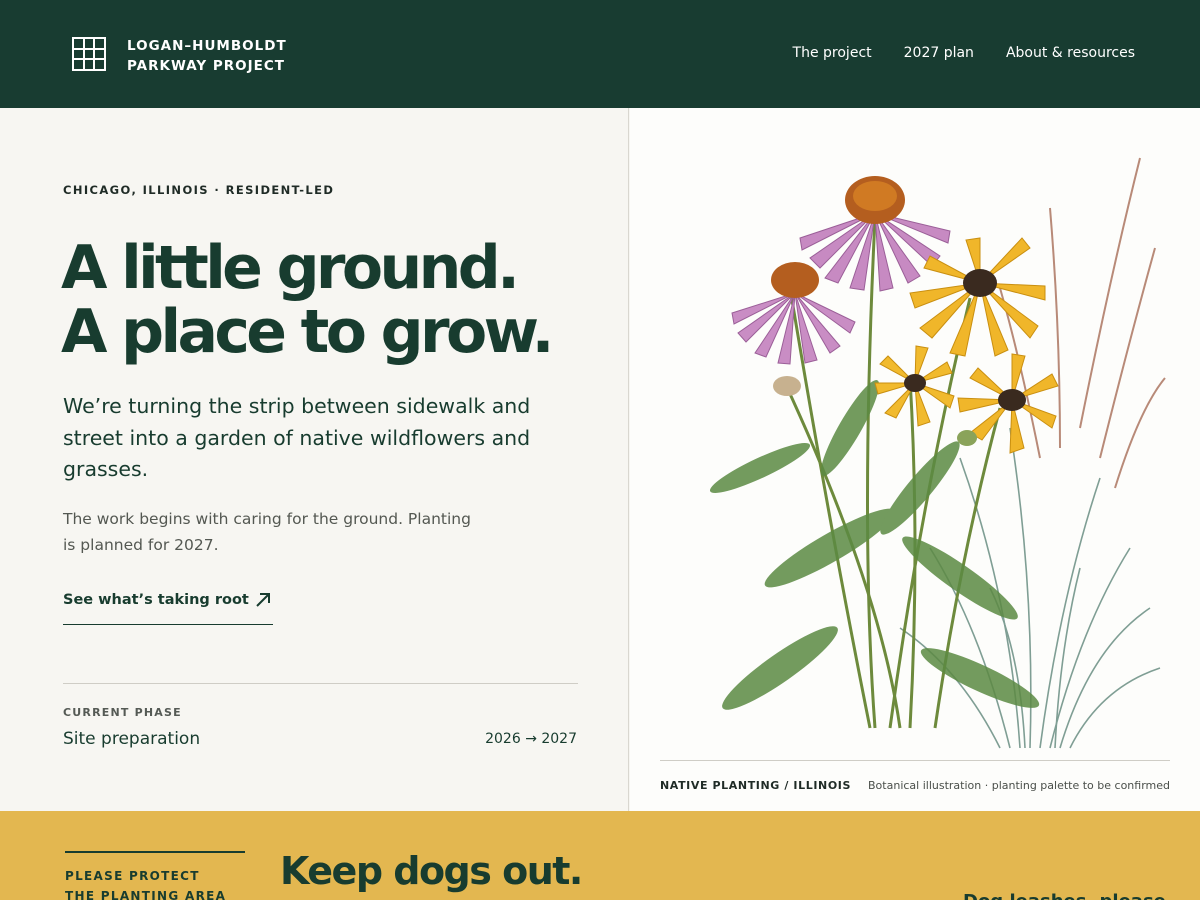 The image size is (1200, 900). Describe the element at coordinates (431, 871) in the screenshot. I see `notice-title: Keep dogs out.` at that location.